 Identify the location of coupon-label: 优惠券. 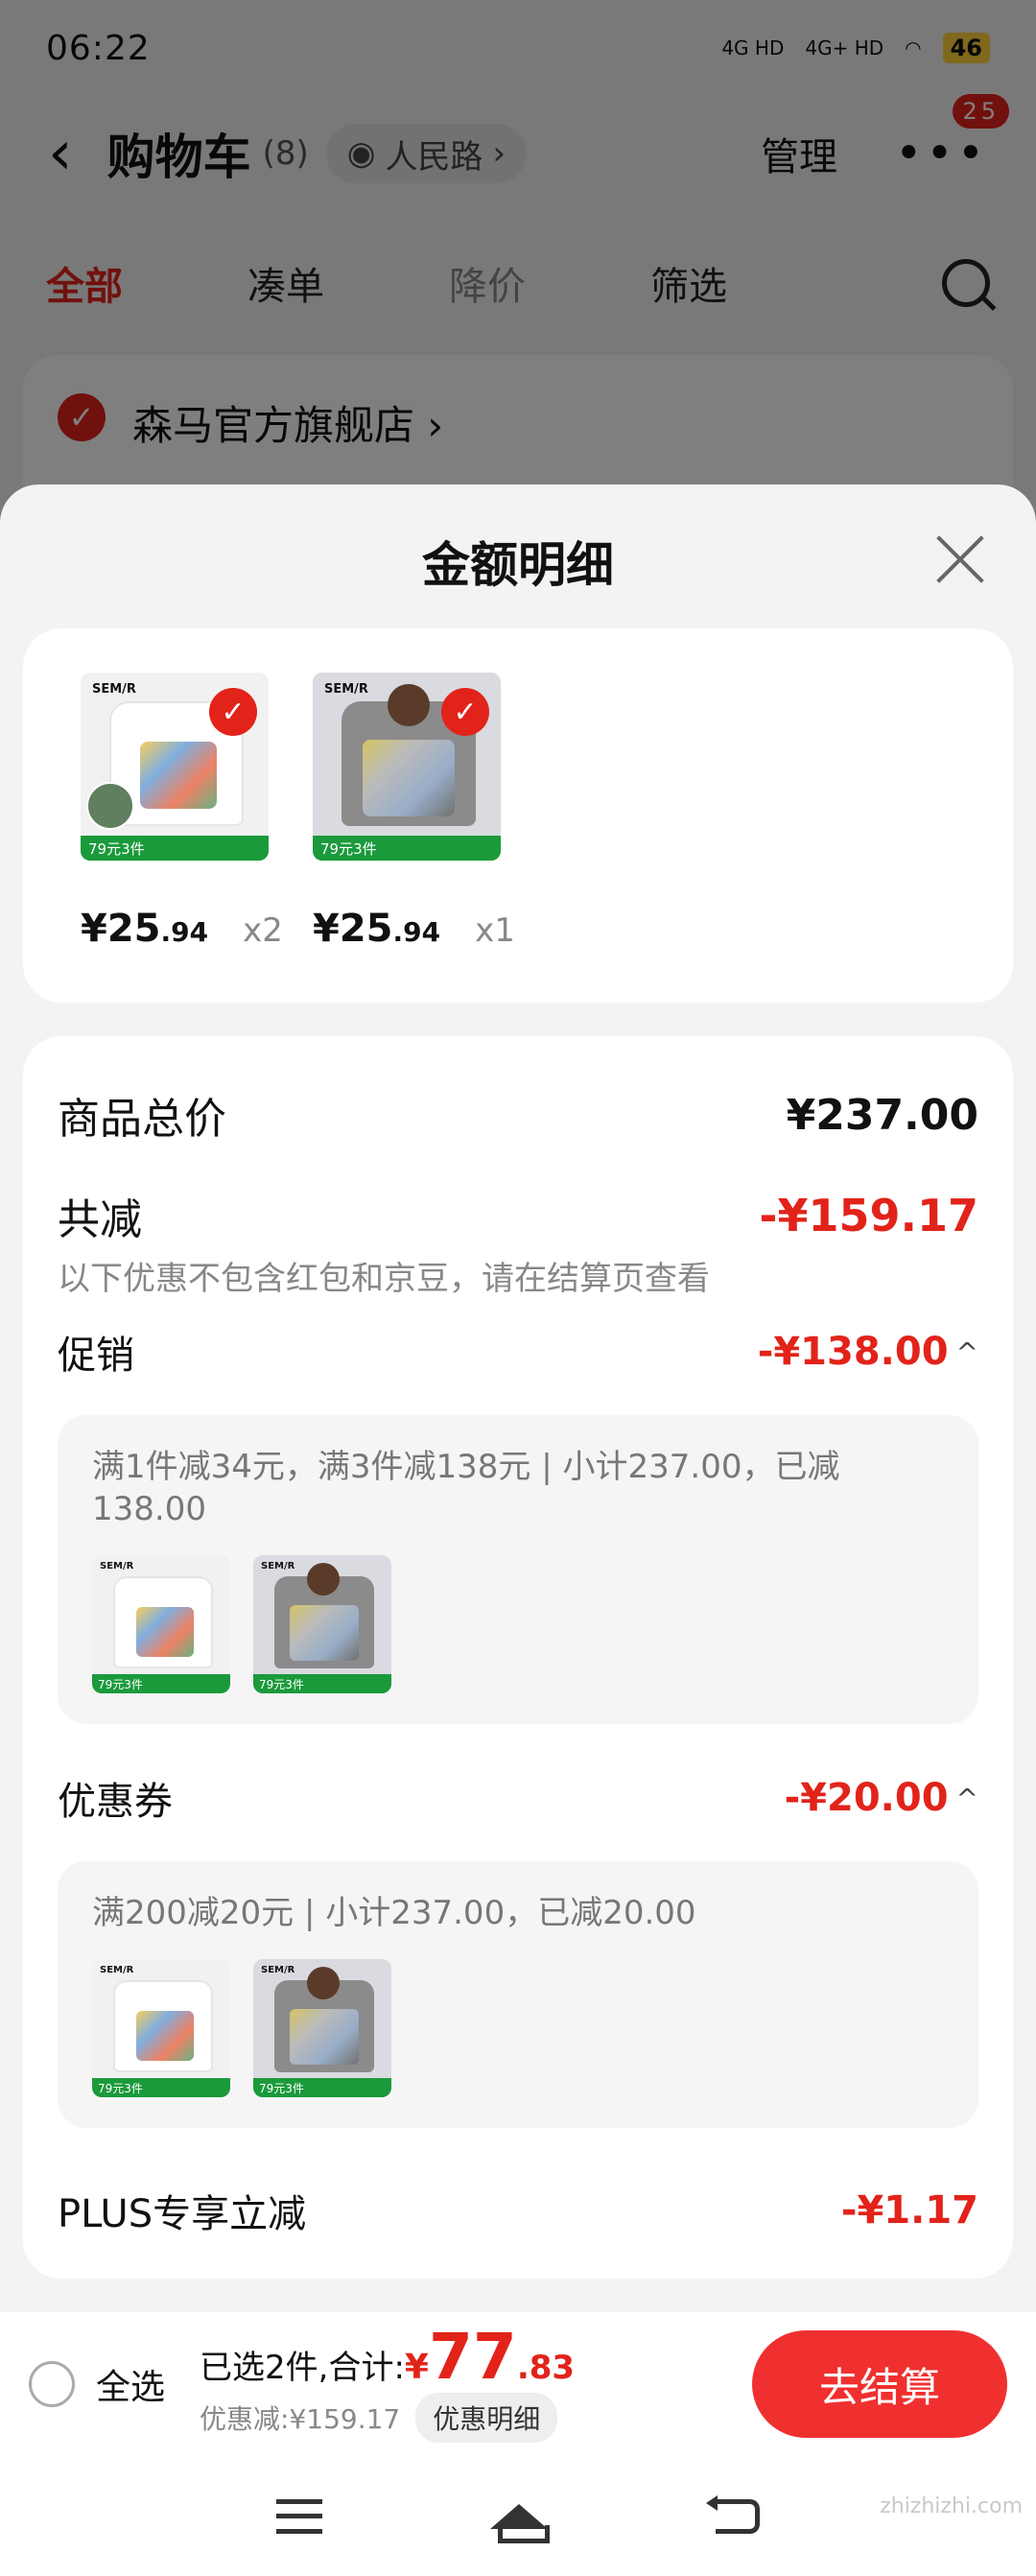
(115, 1802).